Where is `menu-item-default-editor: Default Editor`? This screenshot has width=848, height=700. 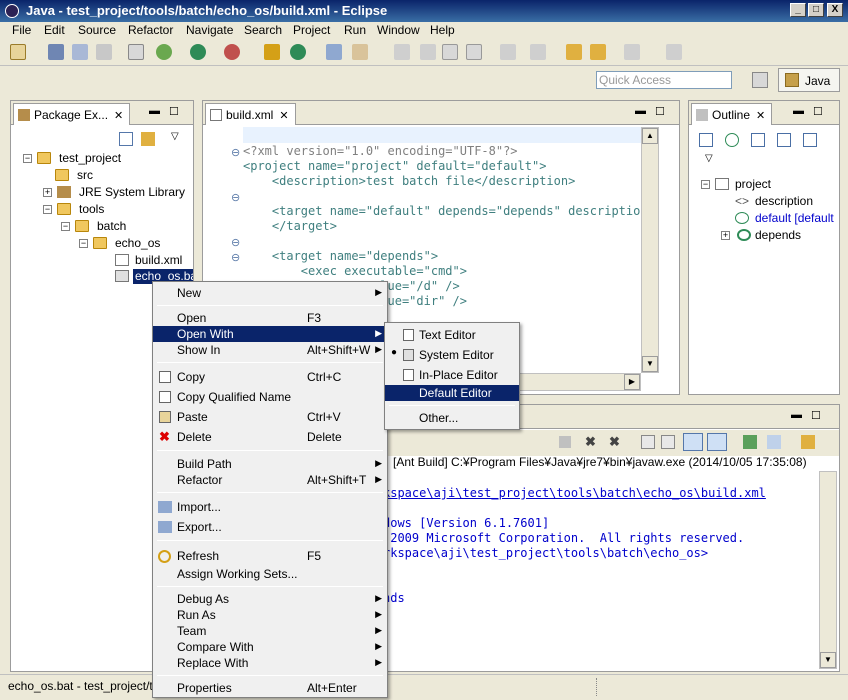
menu-item-default-editor: Default Editor is located at coordinates (452, 393).